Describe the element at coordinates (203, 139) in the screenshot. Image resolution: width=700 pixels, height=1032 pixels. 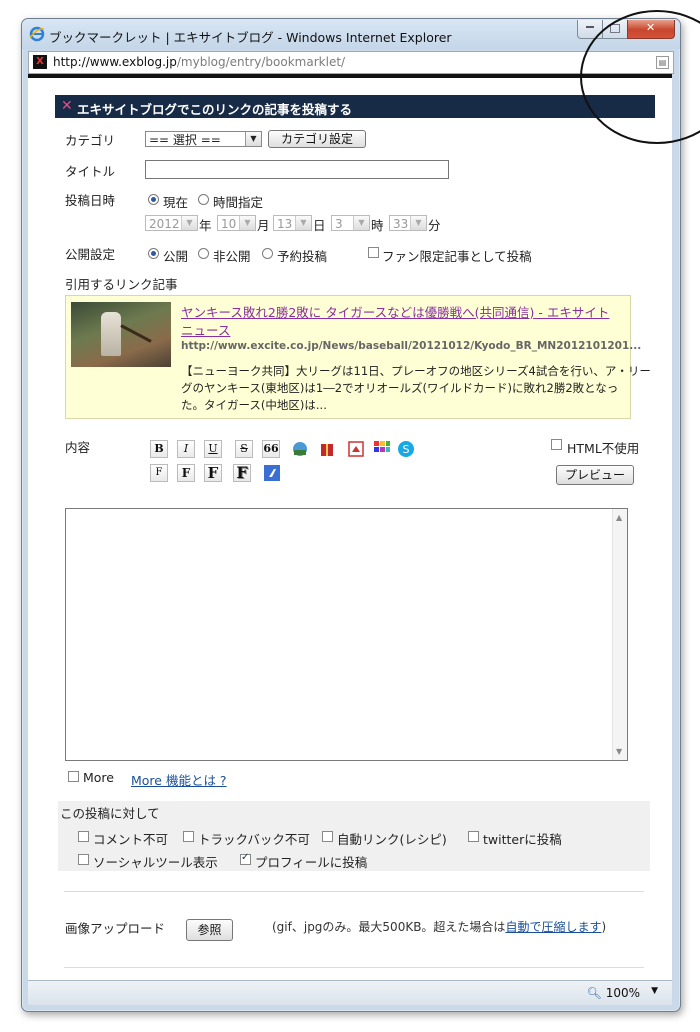
I see `category-select: == 選択 == ▼` at that location.